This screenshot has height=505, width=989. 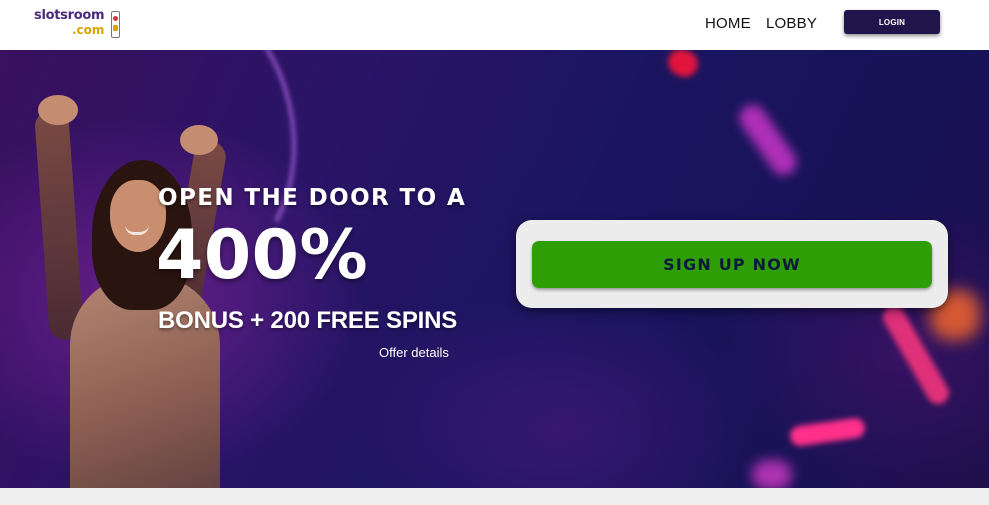 I want to click on logo-wordmark: slotsroom, so click(x=69, y=15).